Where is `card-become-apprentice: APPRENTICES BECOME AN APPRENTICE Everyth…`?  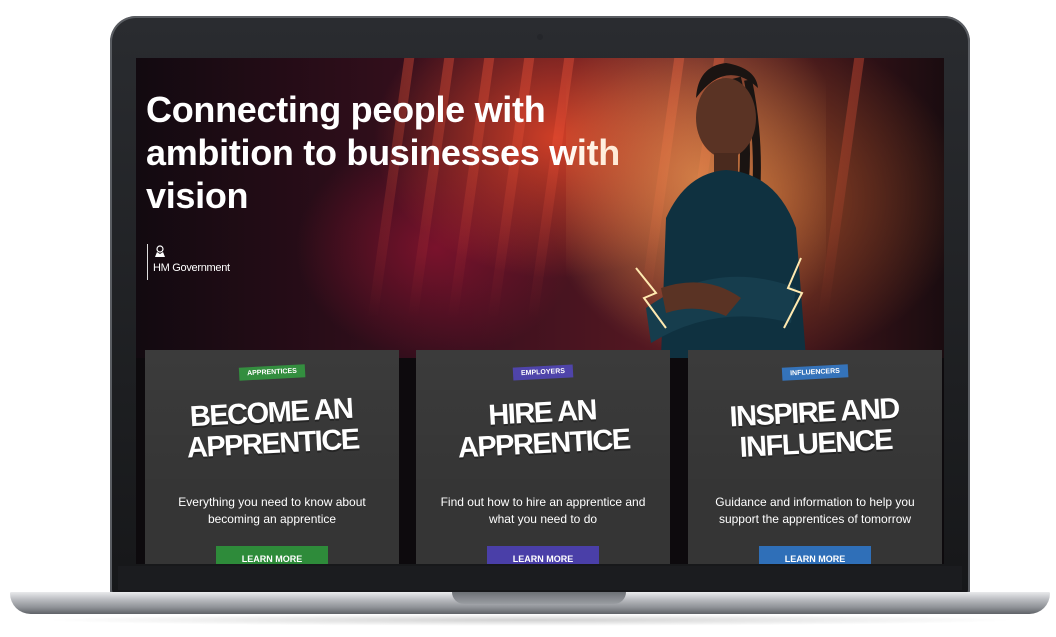 card-become-apprentice: APPRENTICES BECOME AN APPRENTICE Everyth… is located at coordinates (272, 457).